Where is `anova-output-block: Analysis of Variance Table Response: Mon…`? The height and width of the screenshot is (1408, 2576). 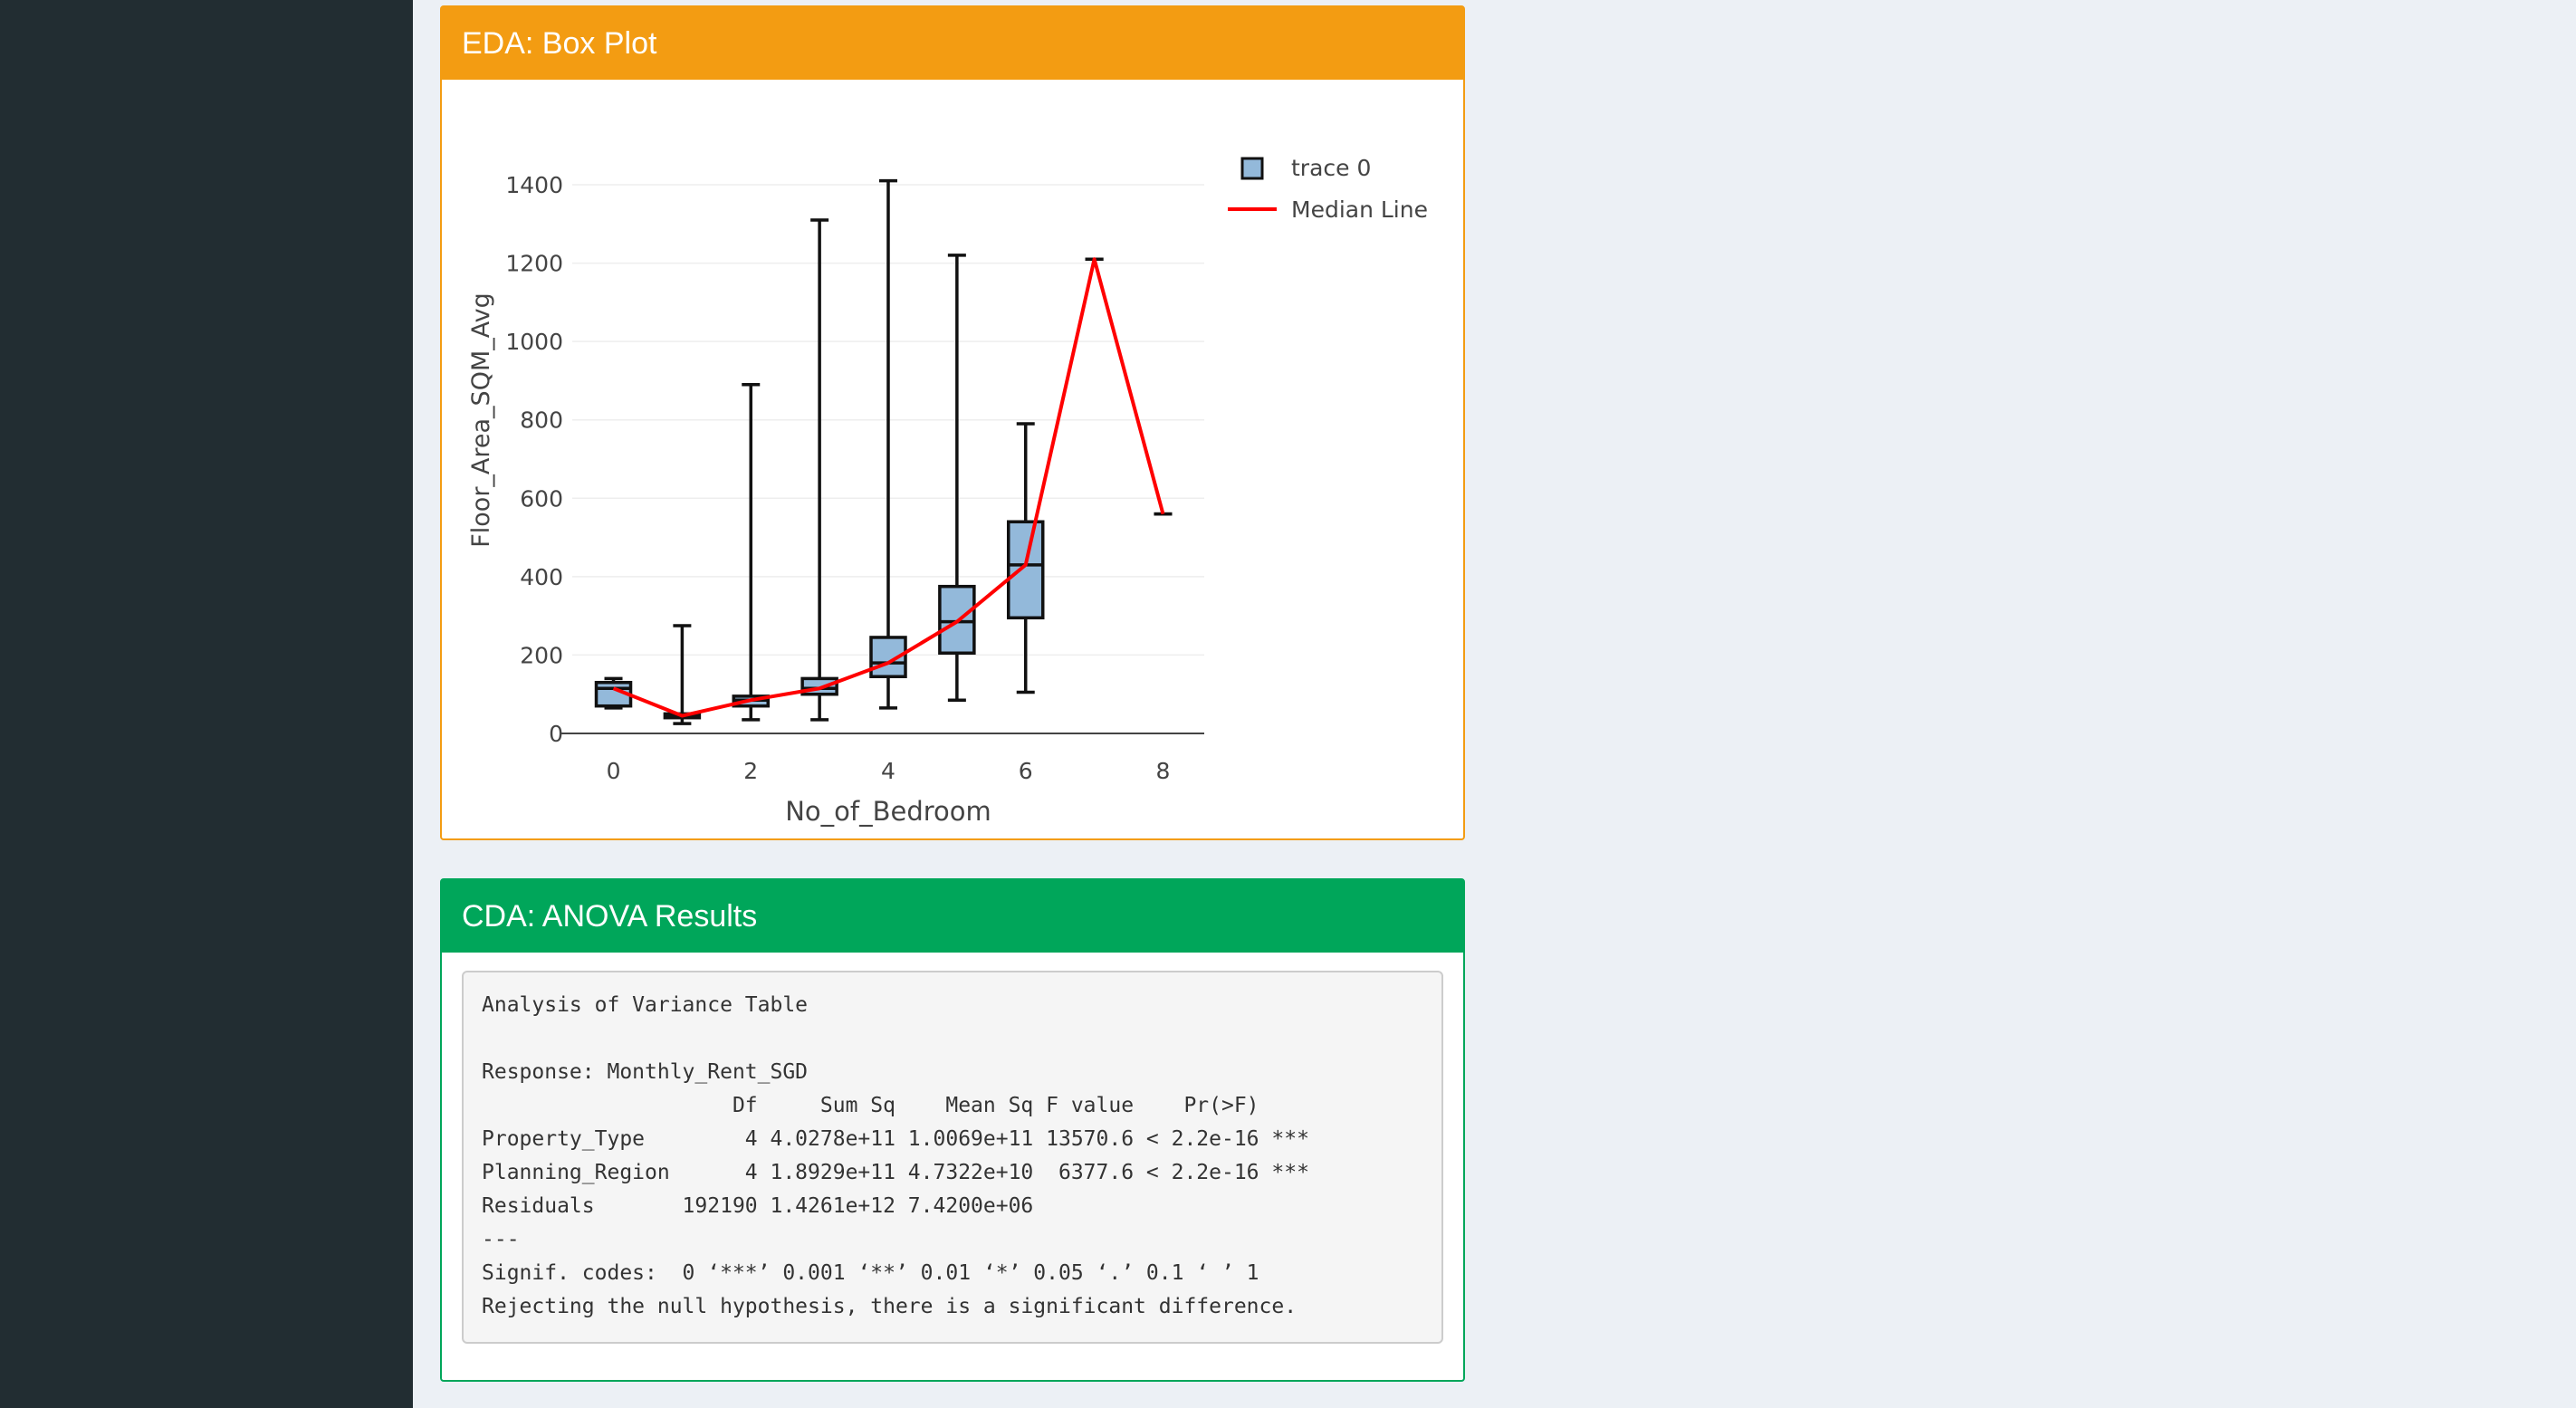
anova-output-block: Analysis of Variance Table Response: Mon… is located at coordinates (952, 1158).